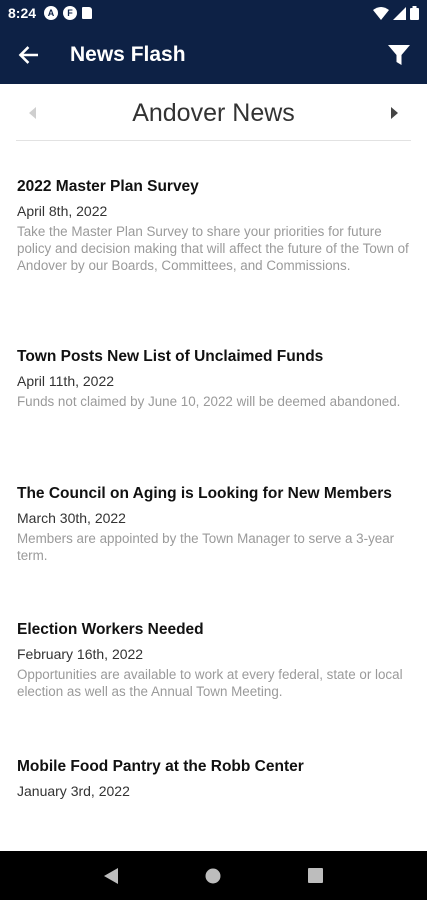 Image resolution: width=427 pixels, height=900 pixels. I want to click on chevron-right-icon, so click(394, 113).